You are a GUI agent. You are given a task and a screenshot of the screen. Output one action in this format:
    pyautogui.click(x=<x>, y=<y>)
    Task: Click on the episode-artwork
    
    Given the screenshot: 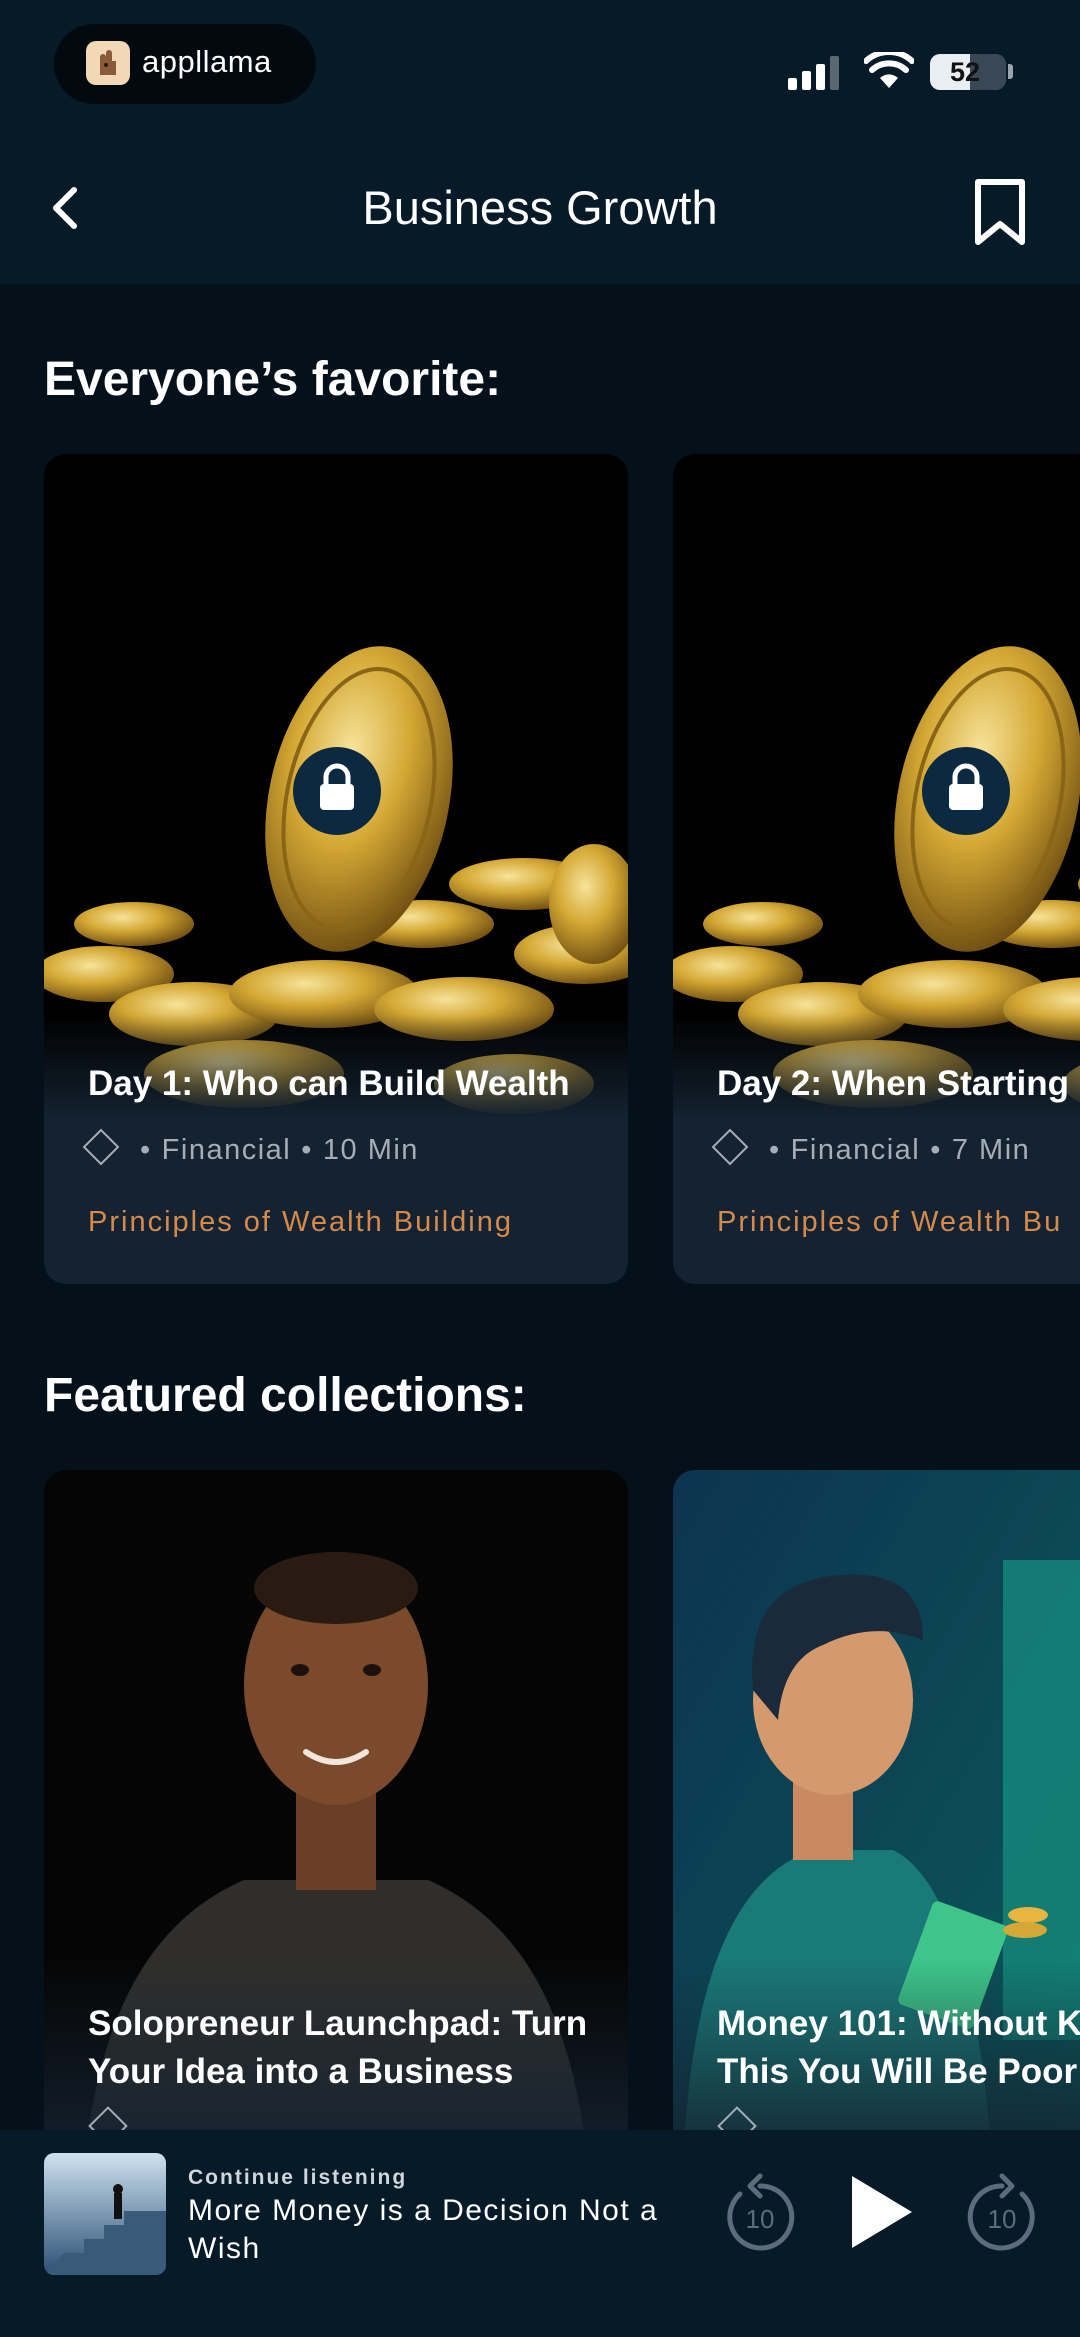 What is the action you would take?
    pyautogui.click(x=105, y=2214)
    